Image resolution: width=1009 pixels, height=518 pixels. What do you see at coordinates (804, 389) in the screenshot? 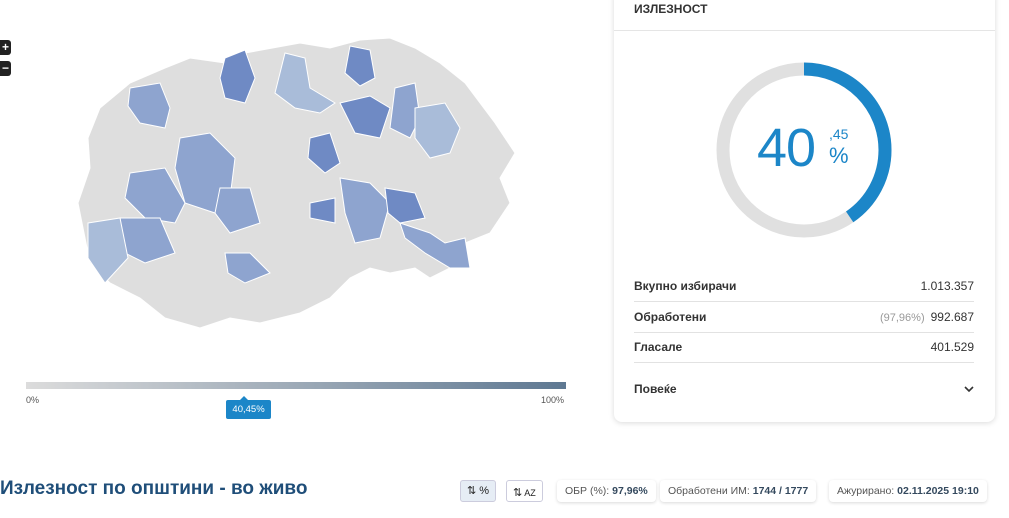
I see `more-toggle: Повеќе` at bounding box center [804, 389].